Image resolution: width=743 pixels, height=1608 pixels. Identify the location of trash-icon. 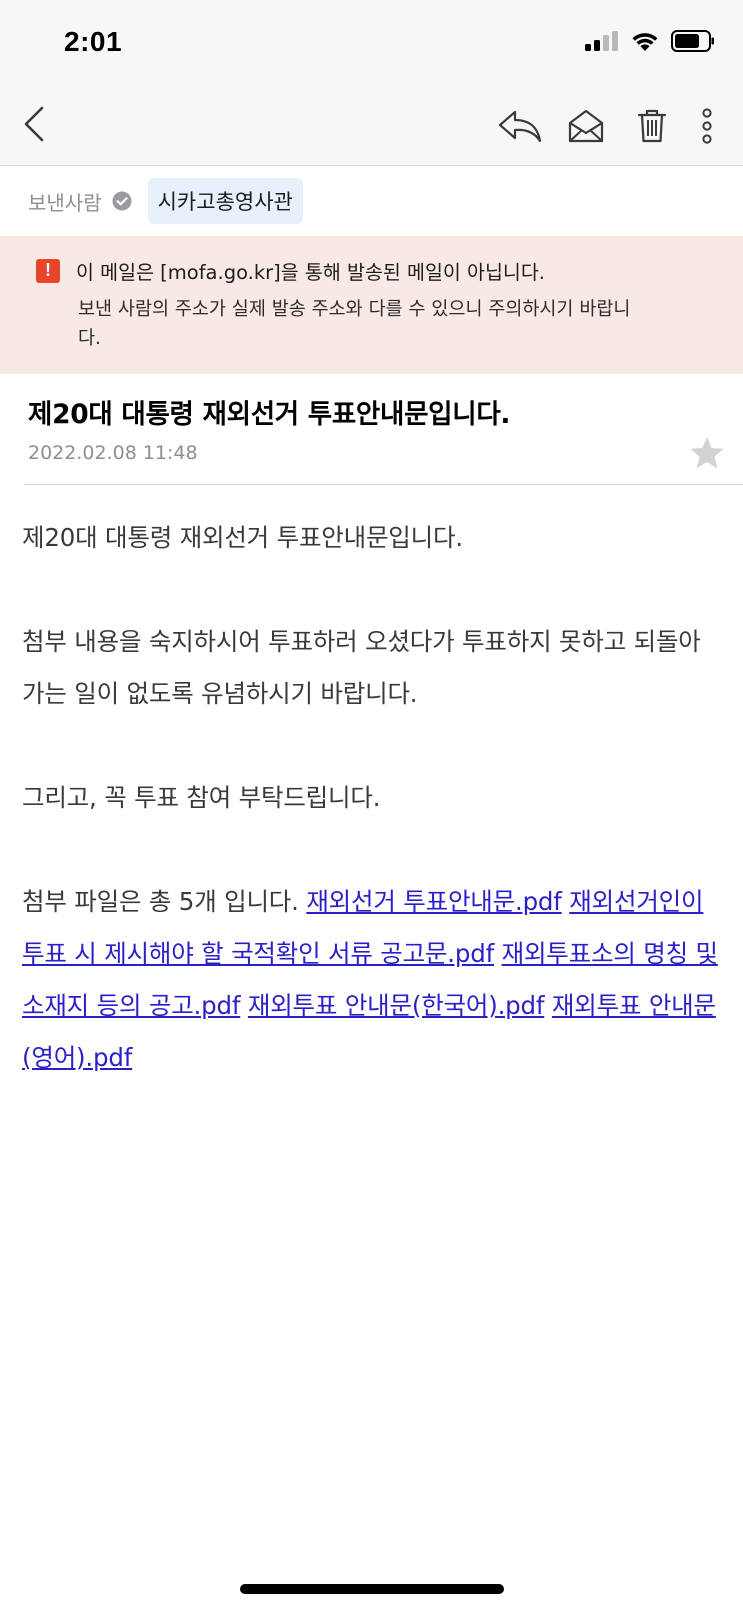
(652, 128).